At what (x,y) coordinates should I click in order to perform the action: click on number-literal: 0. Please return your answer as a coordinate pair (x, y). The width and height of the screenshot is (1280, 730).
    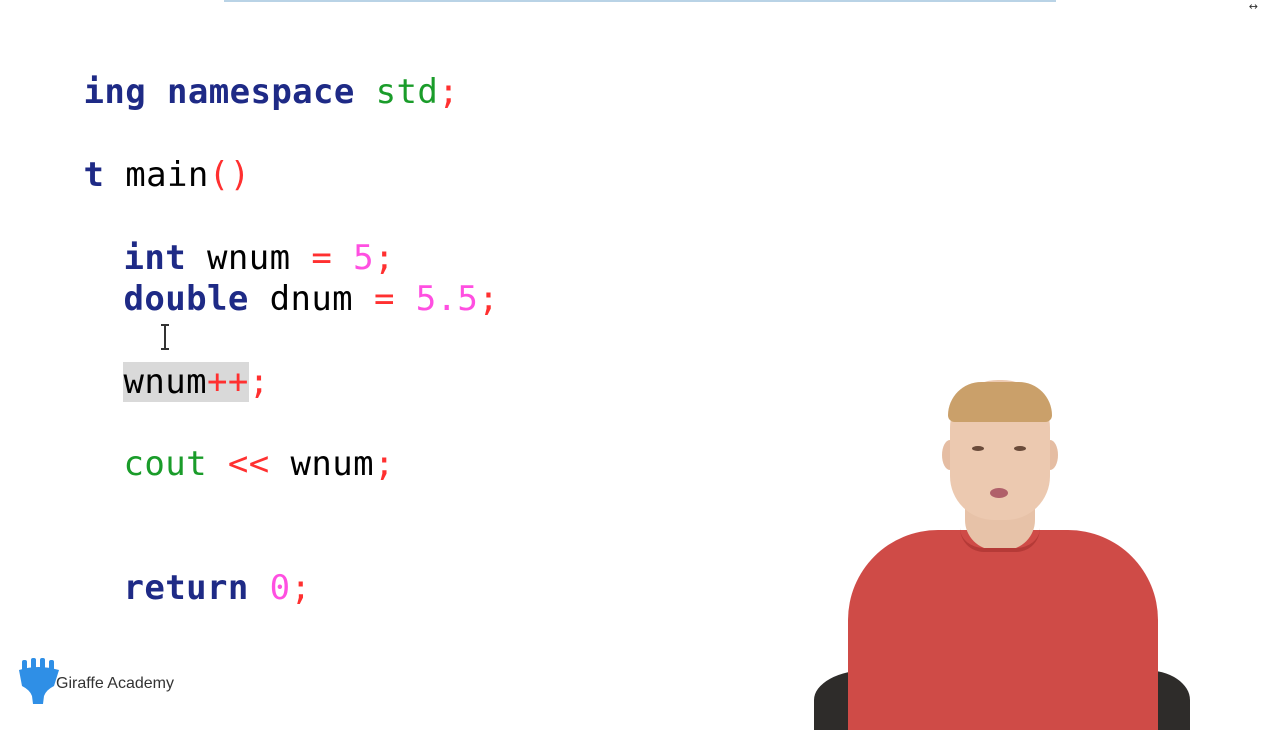
    Looking at the image, I should click on (280, 588).